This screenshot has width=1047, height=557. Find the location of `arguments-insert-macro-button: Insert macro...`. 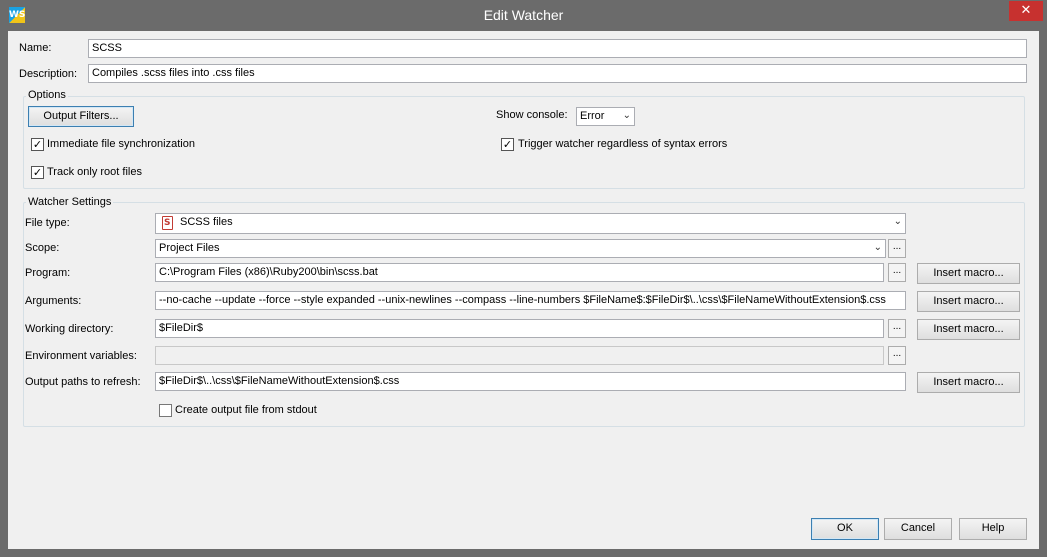

arguments-insert-macro-button: Insert macro... is located at coordinates (968, 301).